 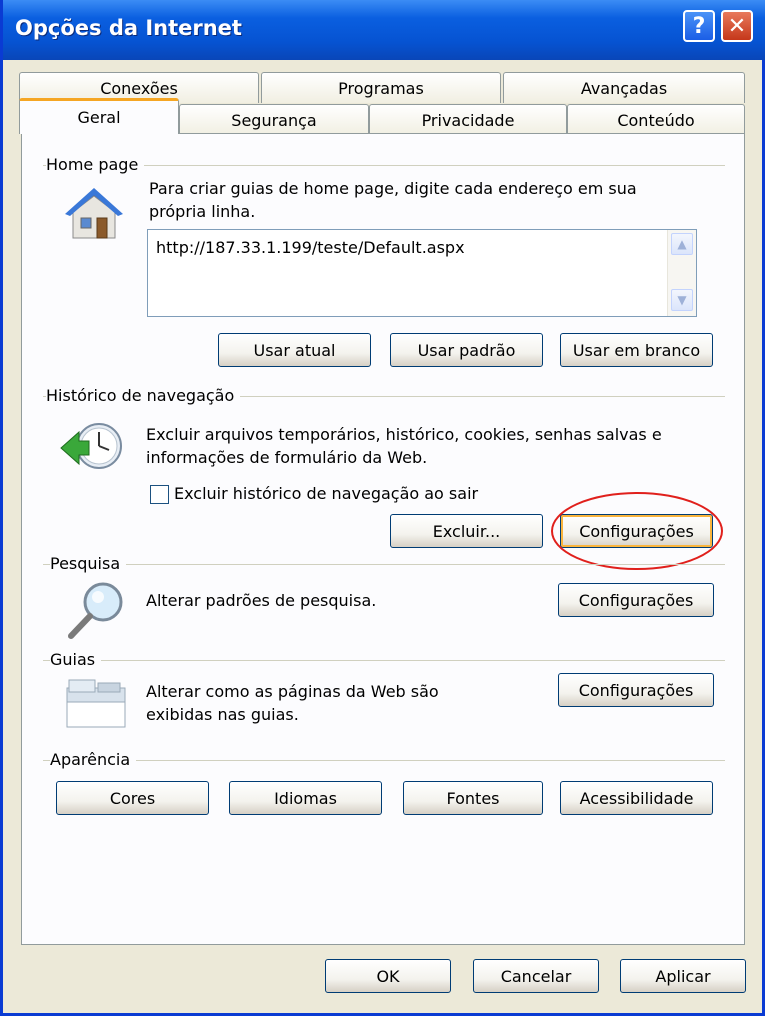 I want to click on history-clock-icon, so click(x=91, y=446).